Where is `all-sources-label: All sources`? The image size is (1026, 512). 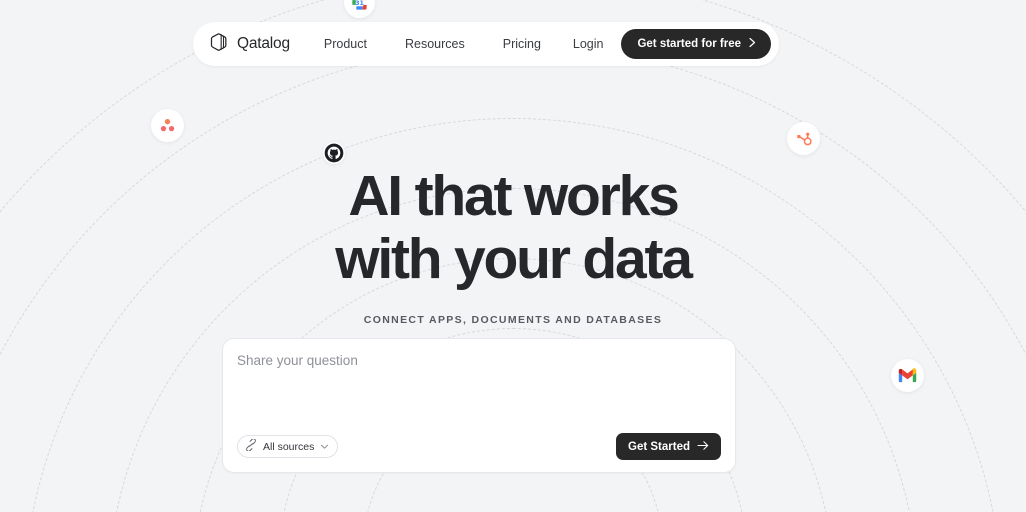 all-sources-label: All sources is located at coordinates (289, 446).